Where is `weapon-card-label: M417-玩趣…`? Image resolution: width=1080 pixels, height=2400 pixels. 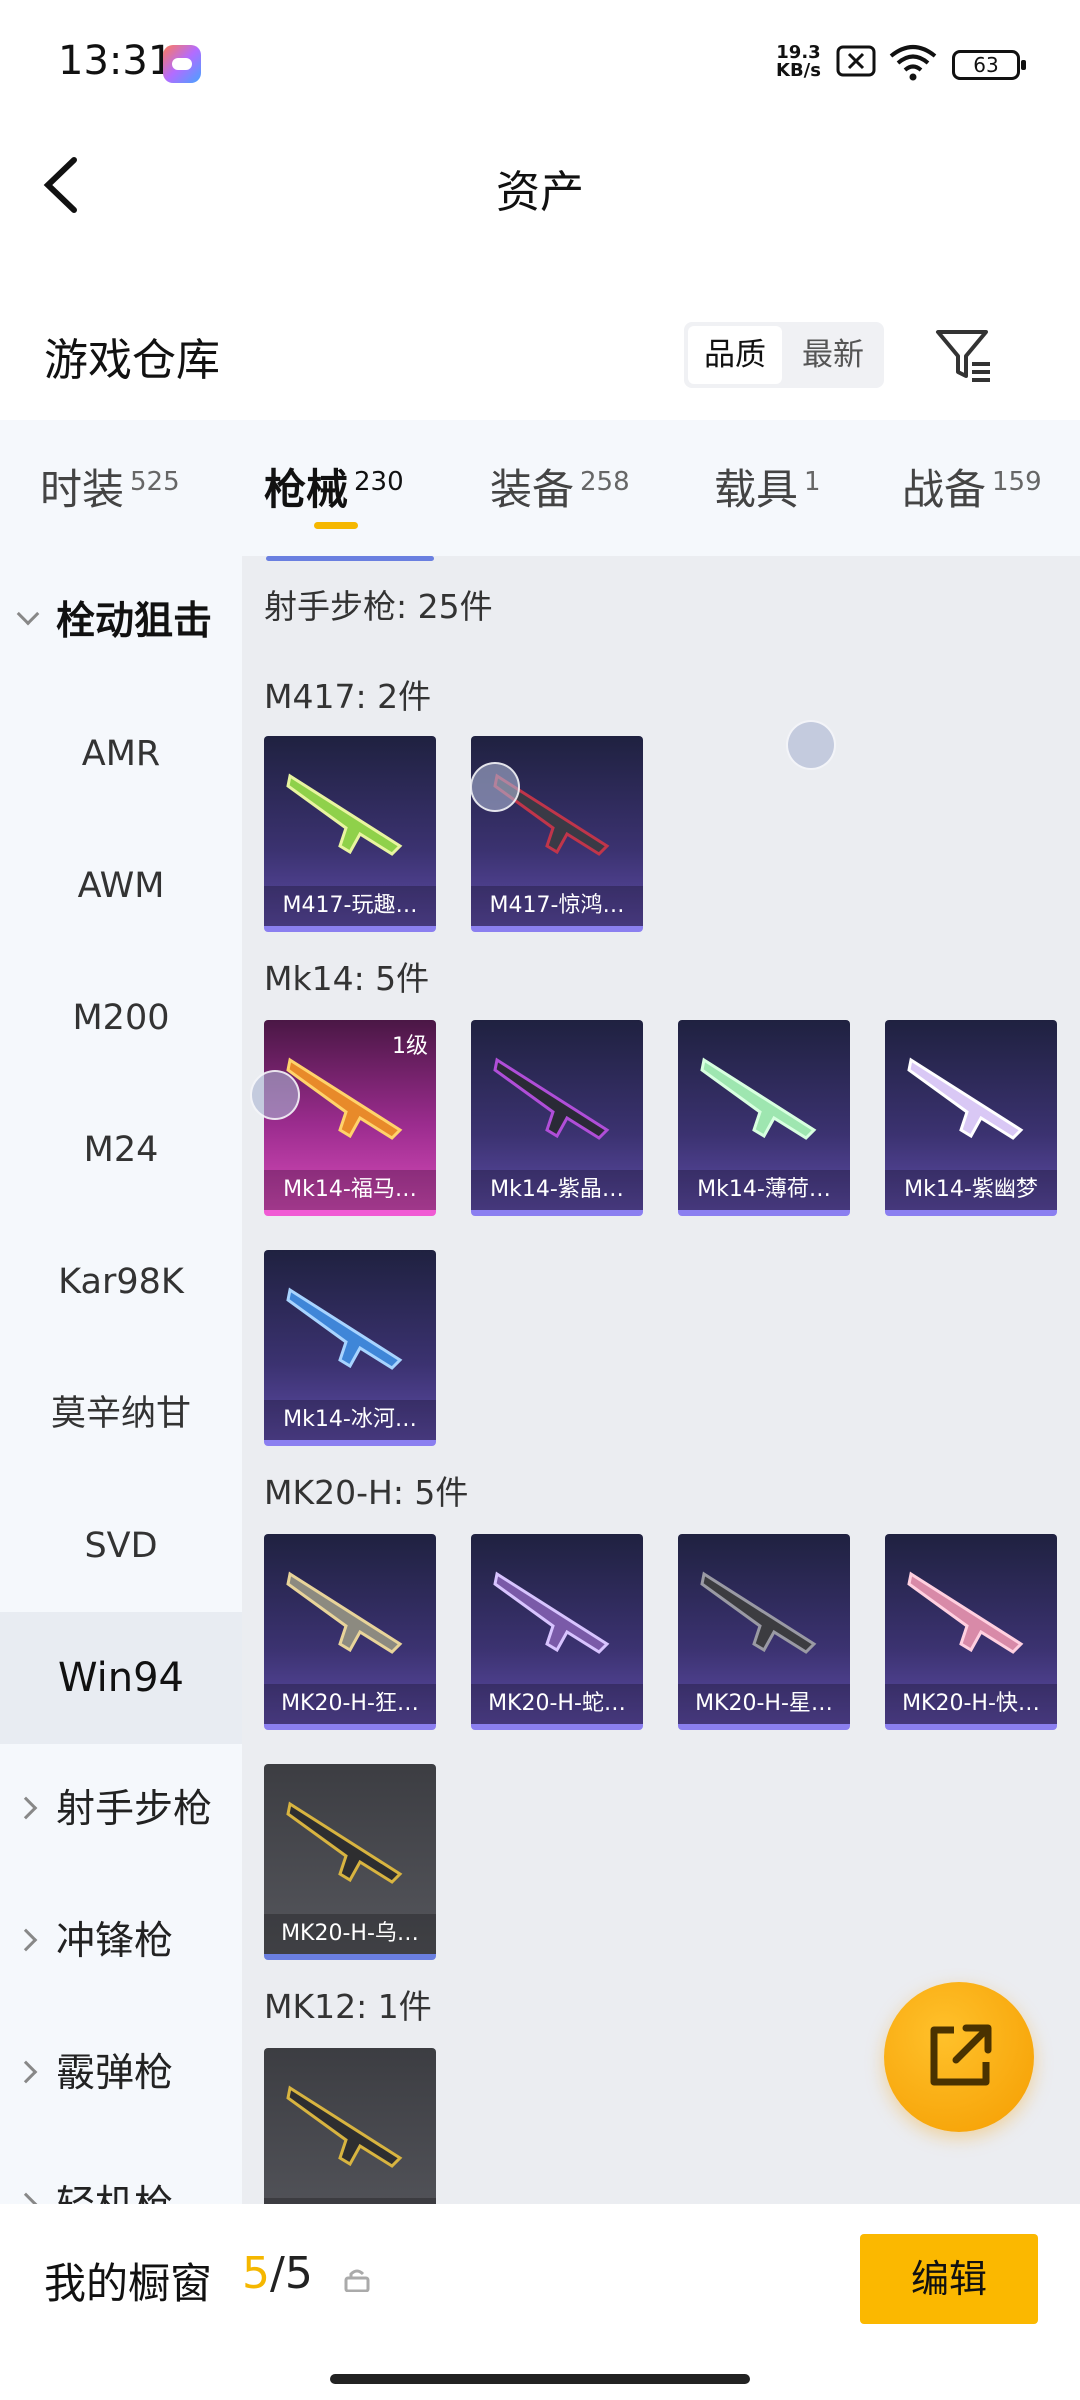 weapon-card-label: M417-玩趣… is located at coordinates (350, 906).